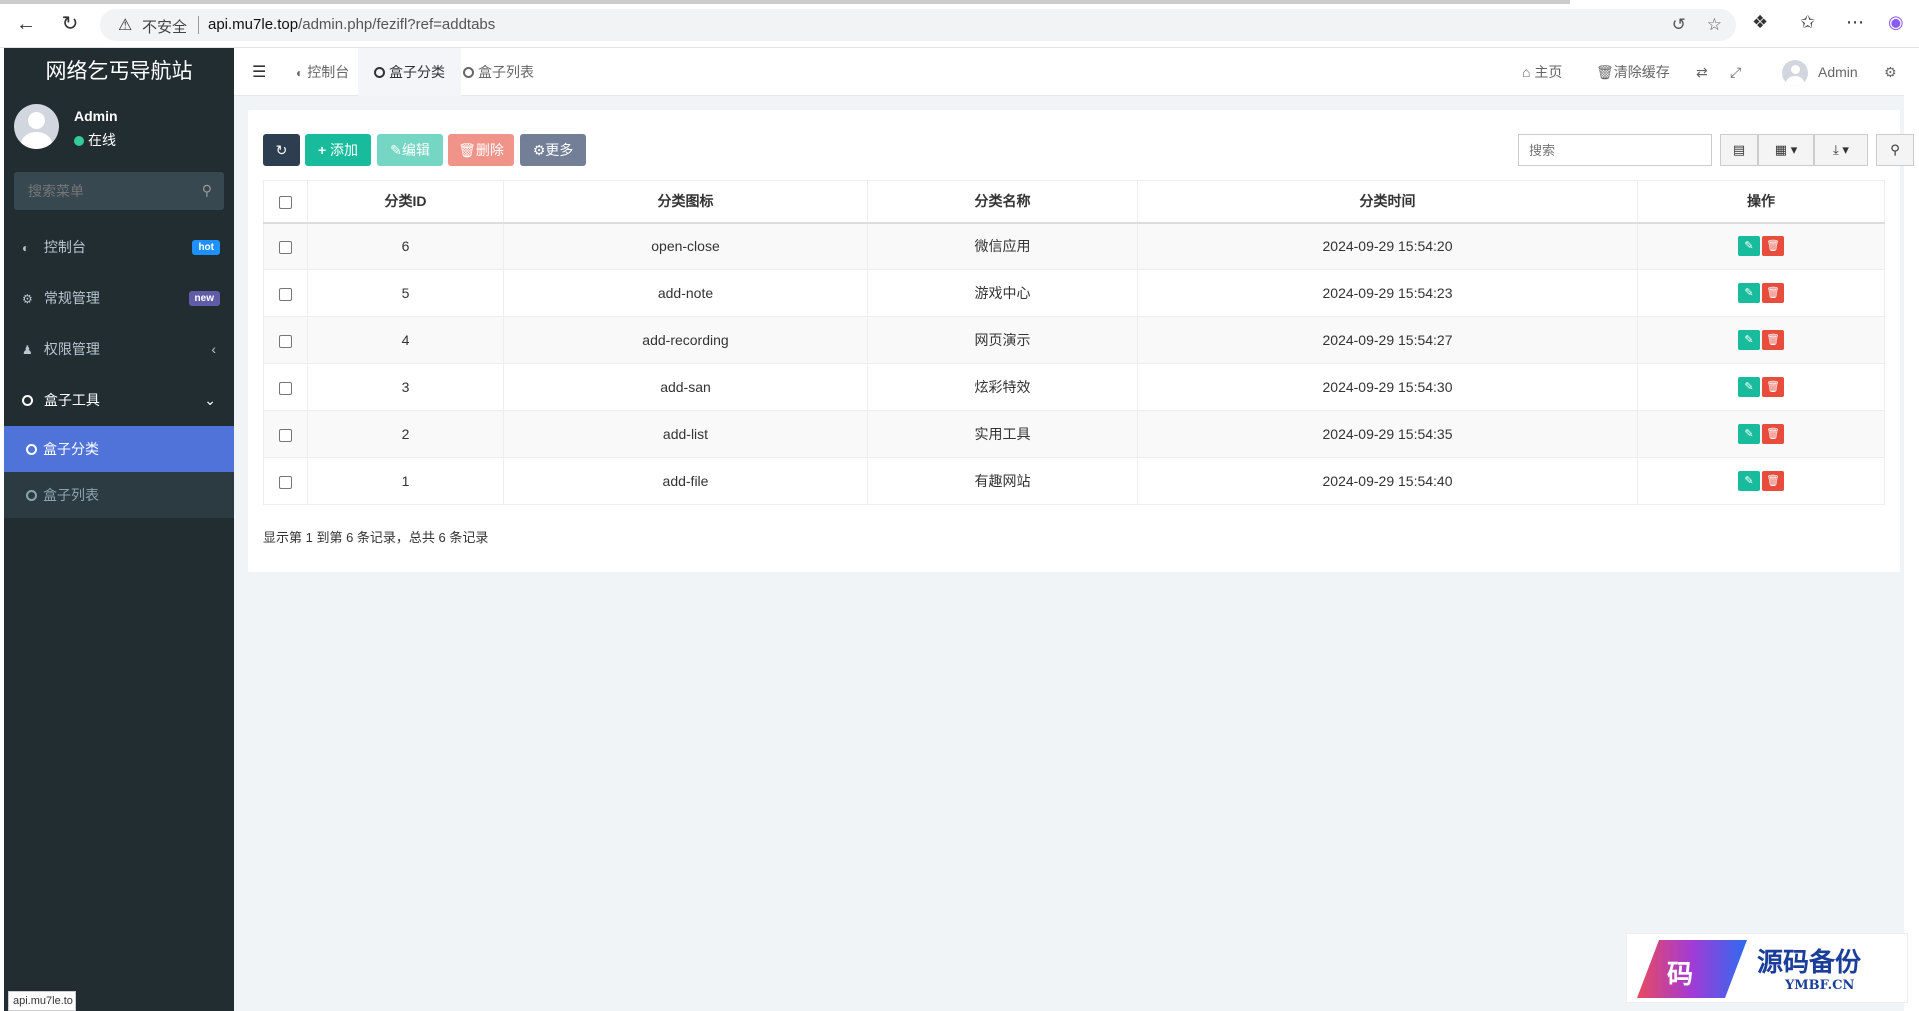 This screenshot has width=1919, height=1011. What do you see at coordinates (1807, 22) in the screenshot?
I see `favorites-icon: ✩` at bounding box center [1807, 22].